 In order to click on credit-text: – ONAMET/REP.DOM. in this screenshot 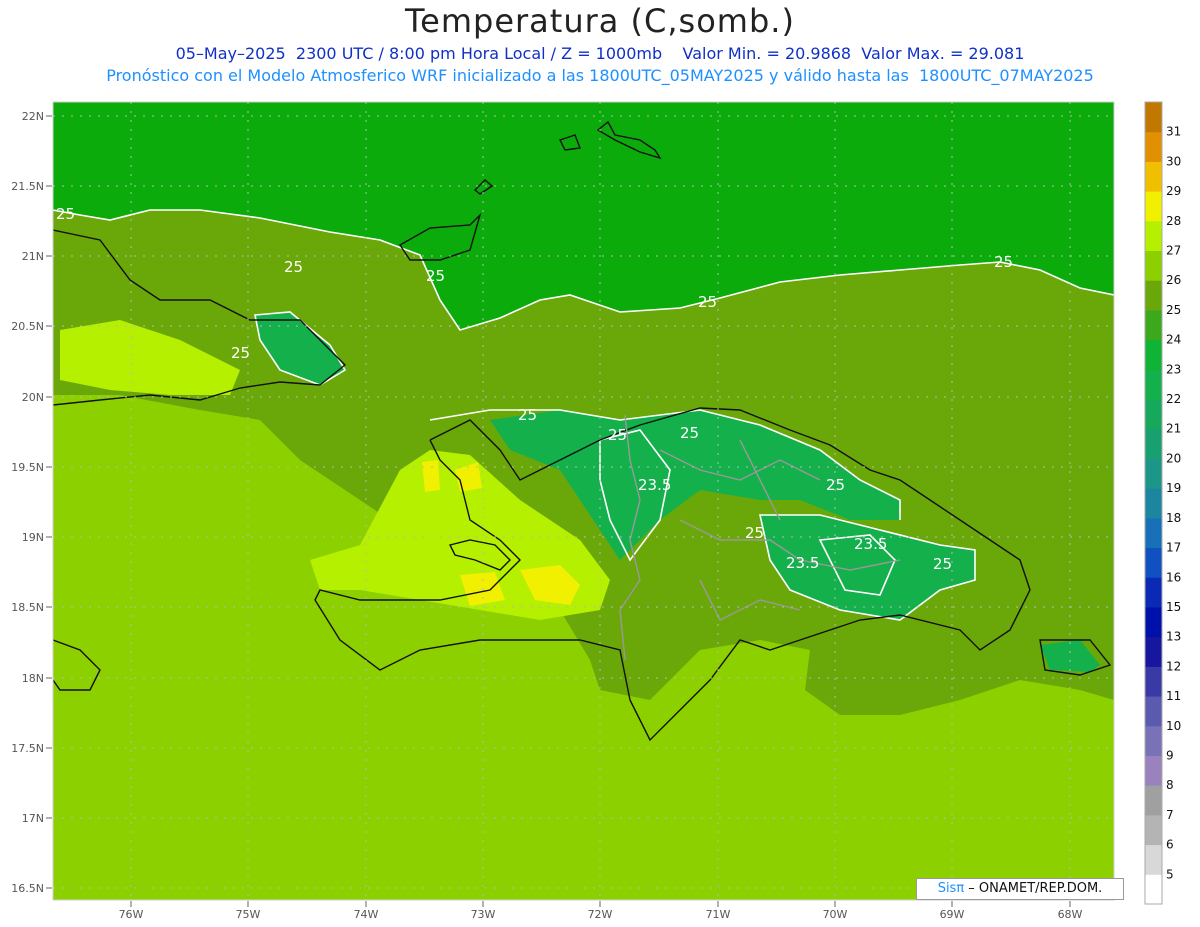, I will do `click(1033, 888)`.